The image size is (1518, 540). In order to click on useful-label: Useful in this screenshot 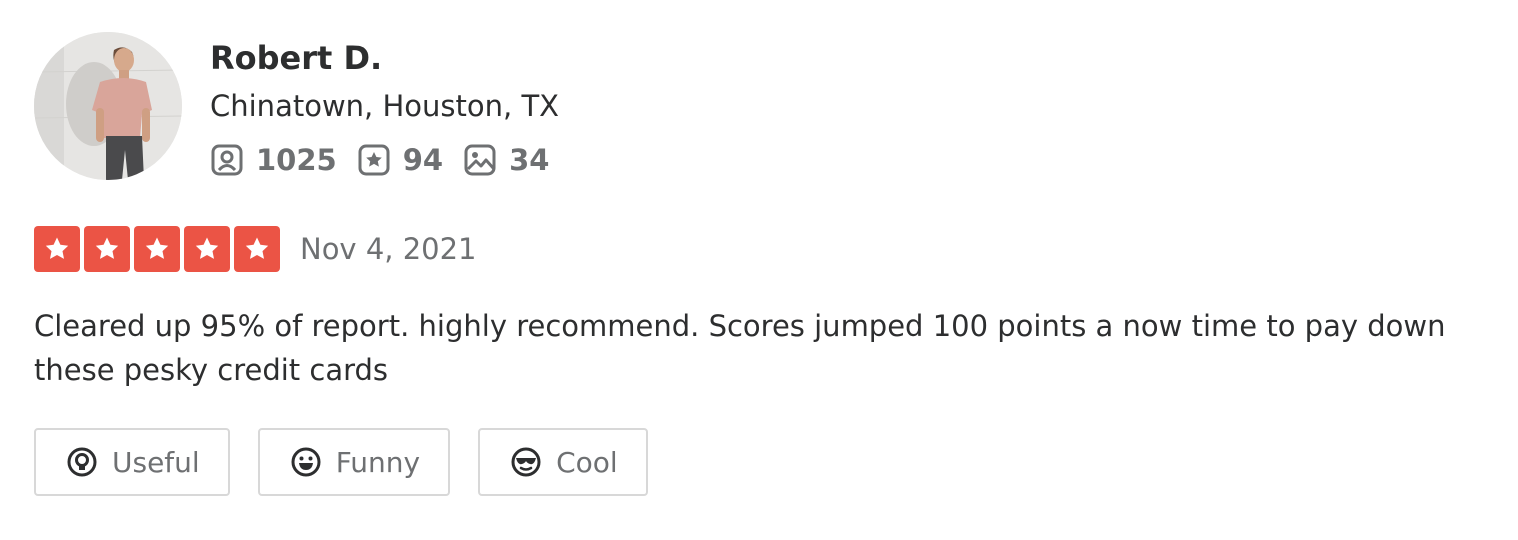, I will do `click(156, 462)`.